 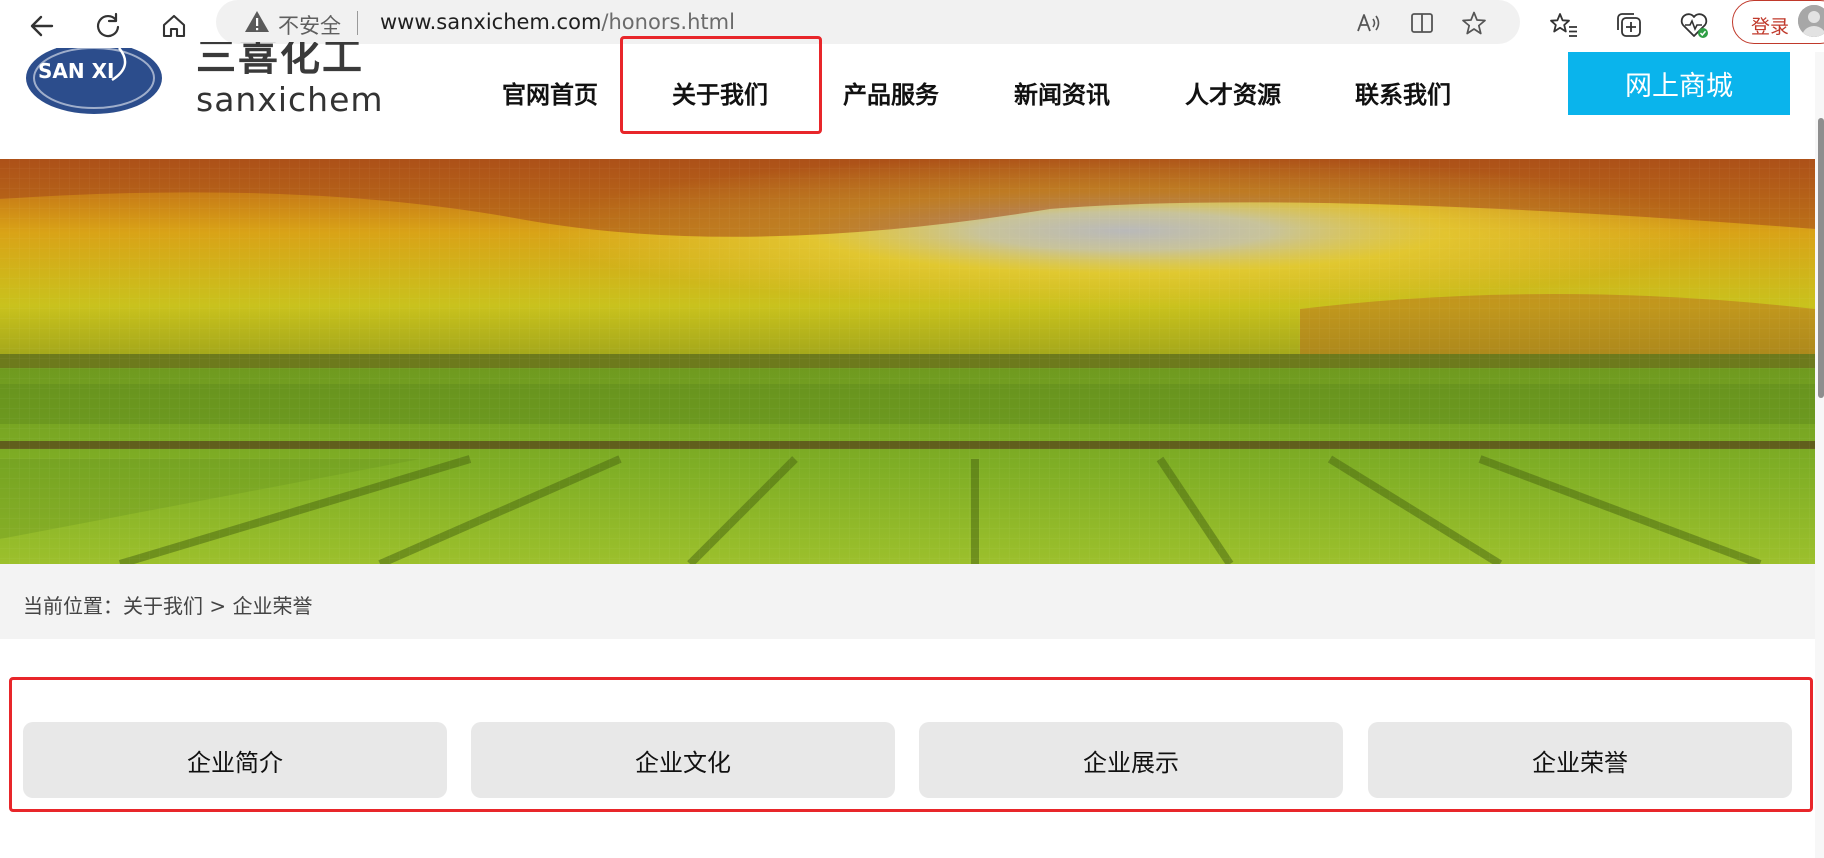 I want to click on user-avatar-icon, so click(x=1811, y=21).